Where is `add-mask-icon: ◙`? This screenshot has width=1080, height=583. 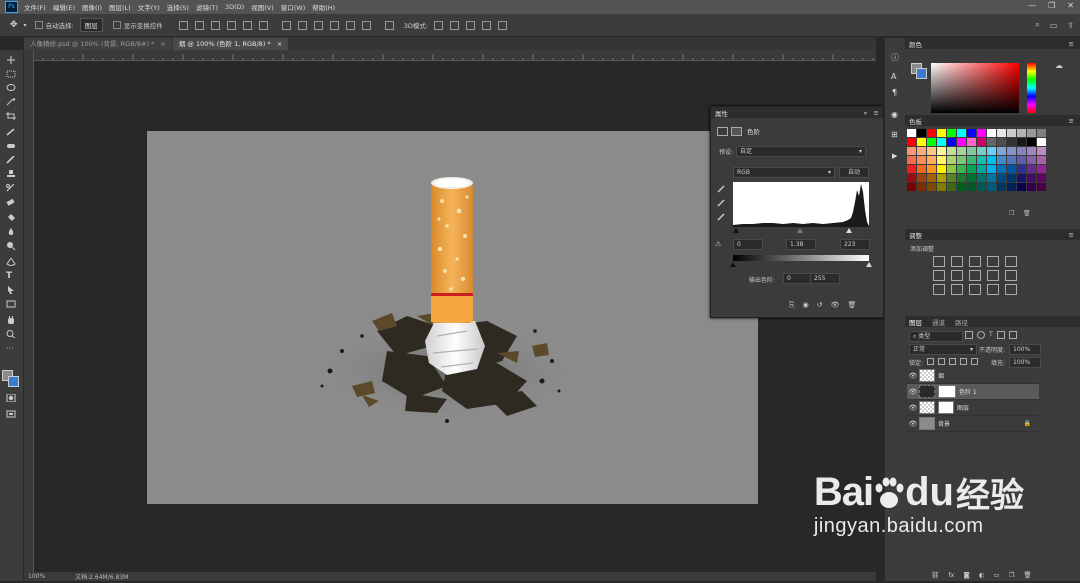 add-mask-icon: ◙ is located at coordinates (966, 575).